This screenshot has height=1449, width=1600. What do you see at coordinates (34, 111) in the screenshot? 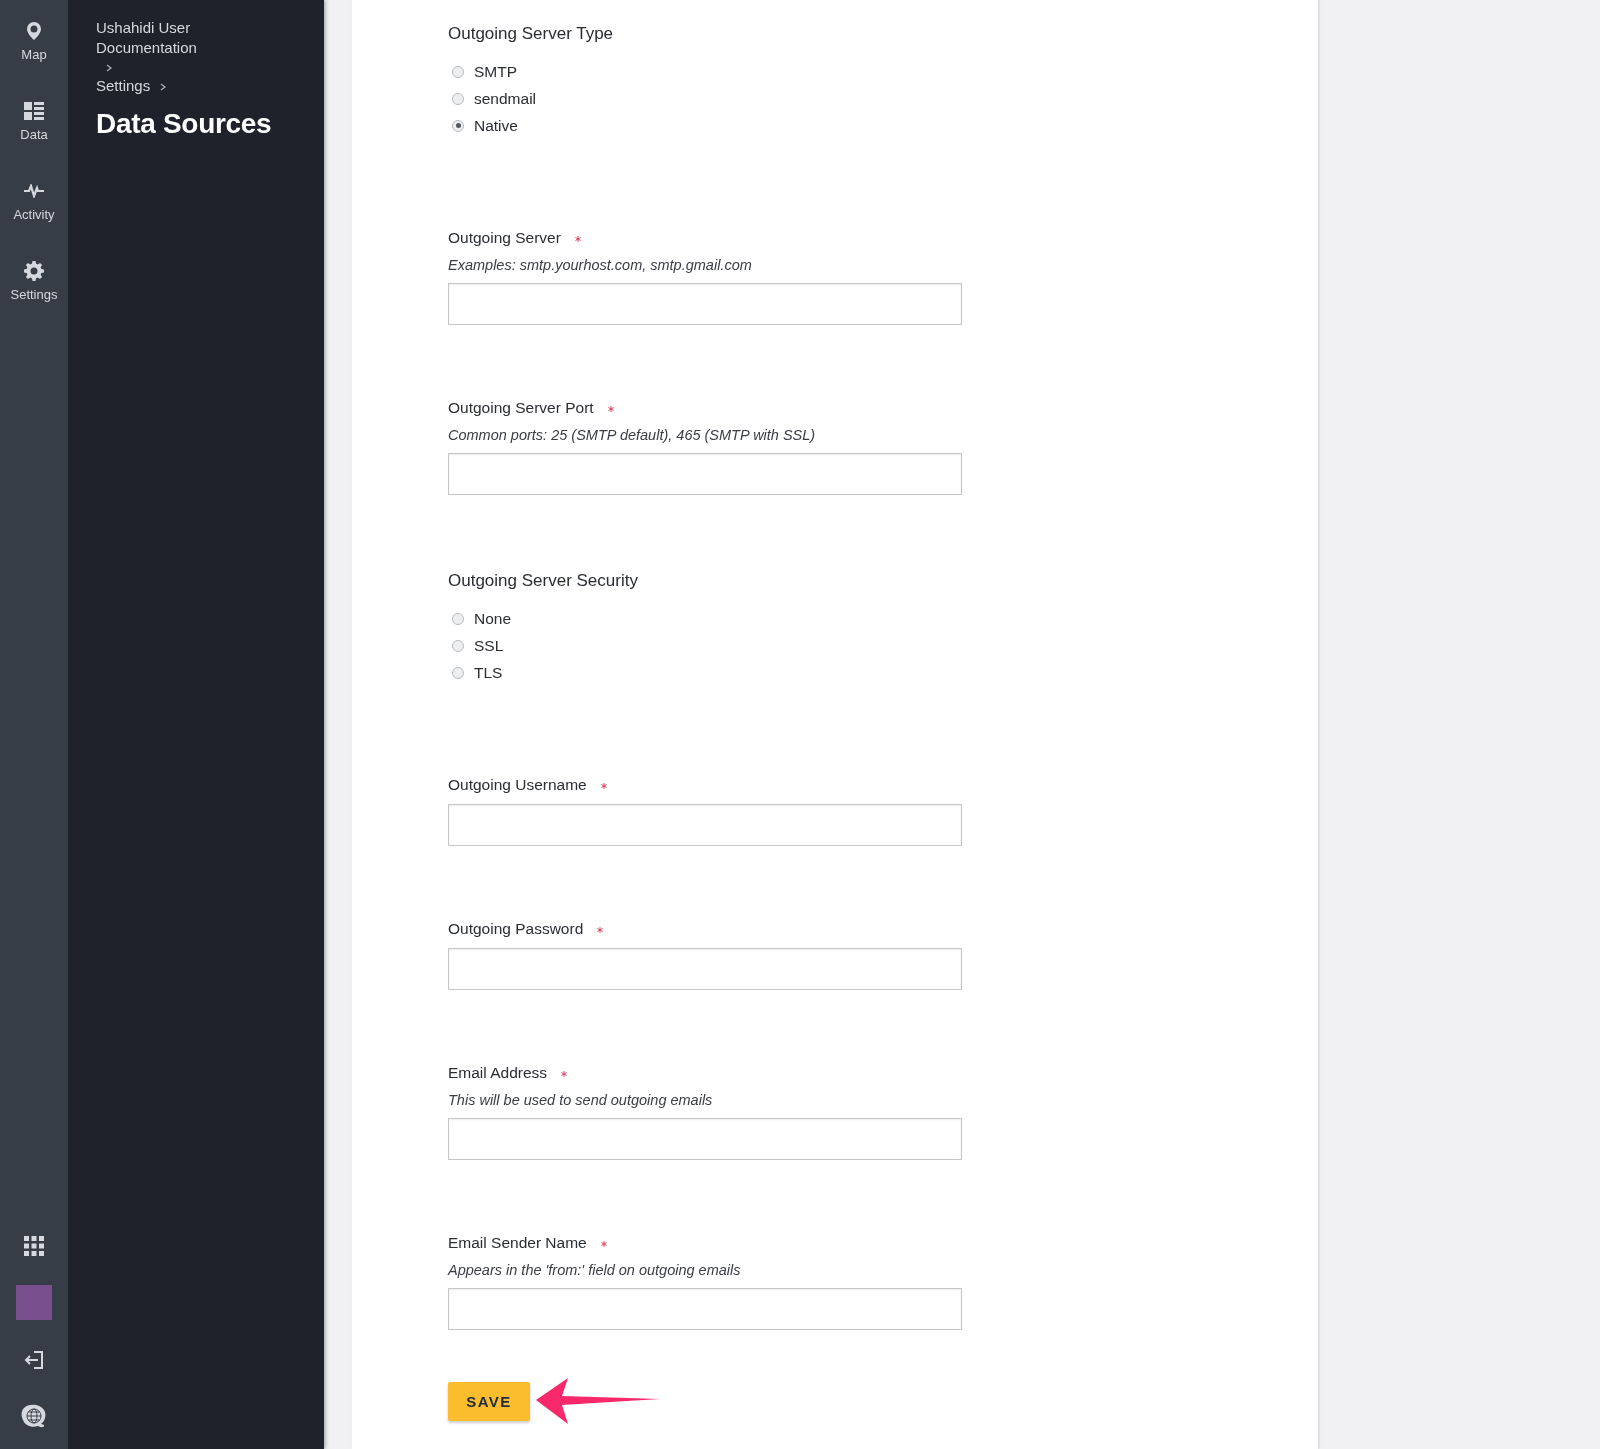
I see `list-grid-icon` at bounding box center [34, 111].